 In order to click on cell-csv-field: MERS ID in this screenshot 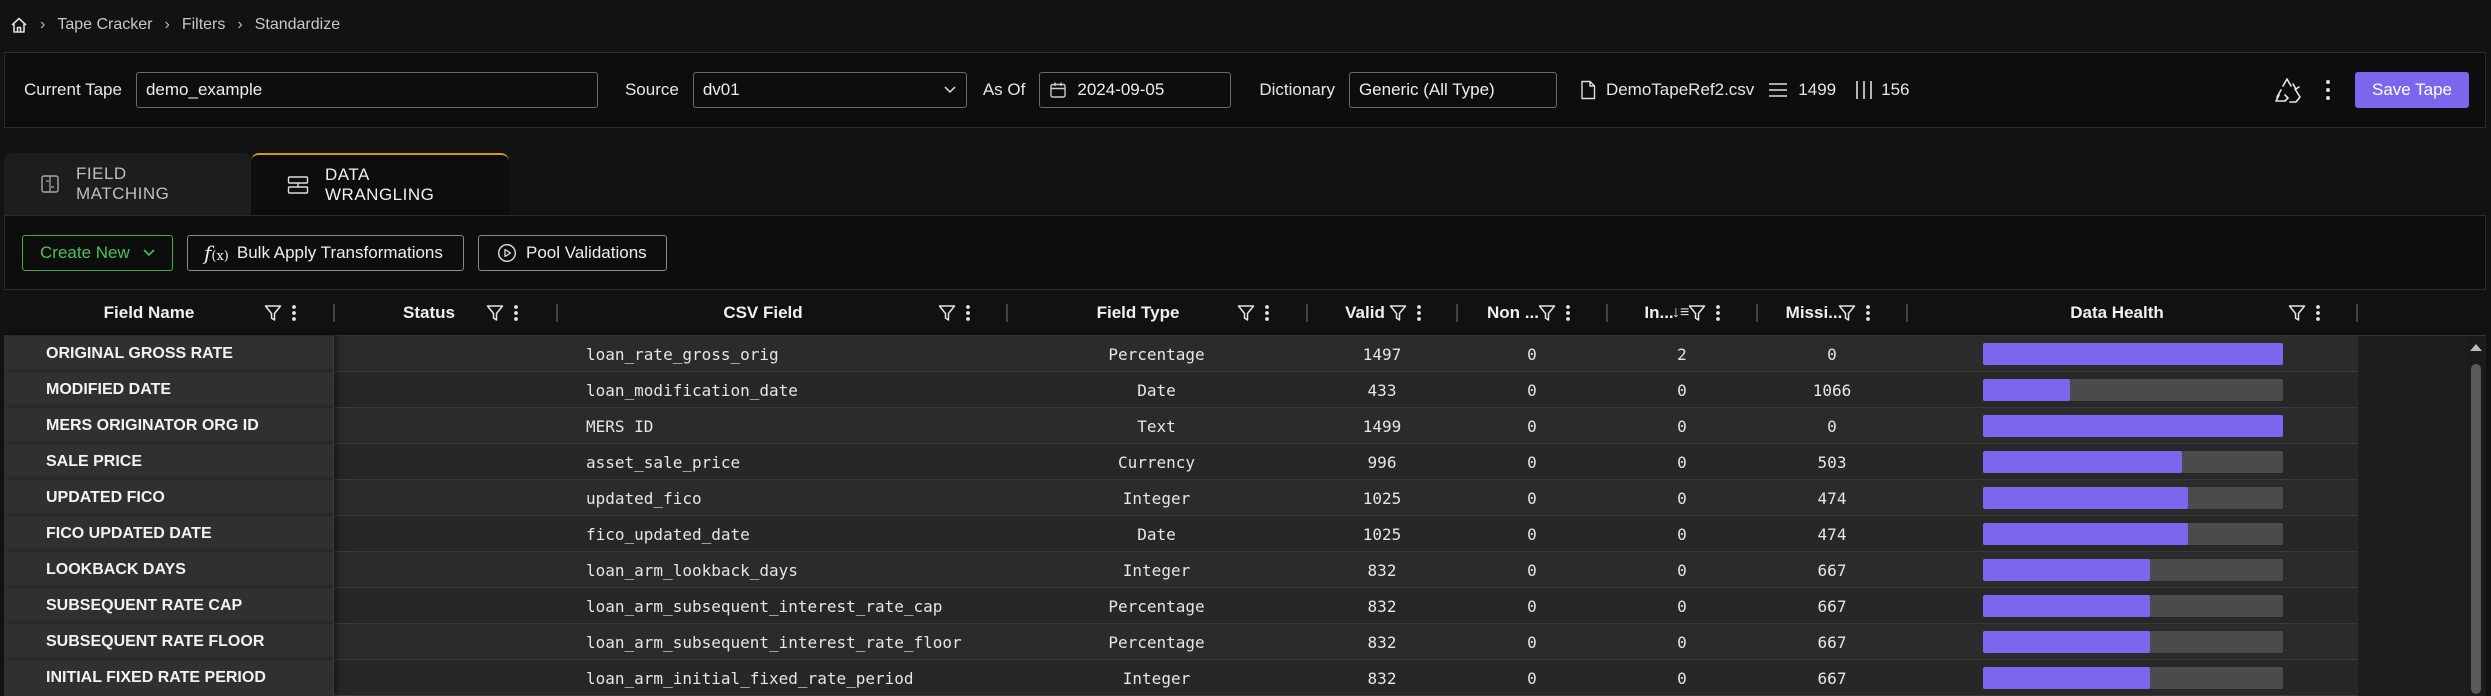, I will do `click(620, 426)`.